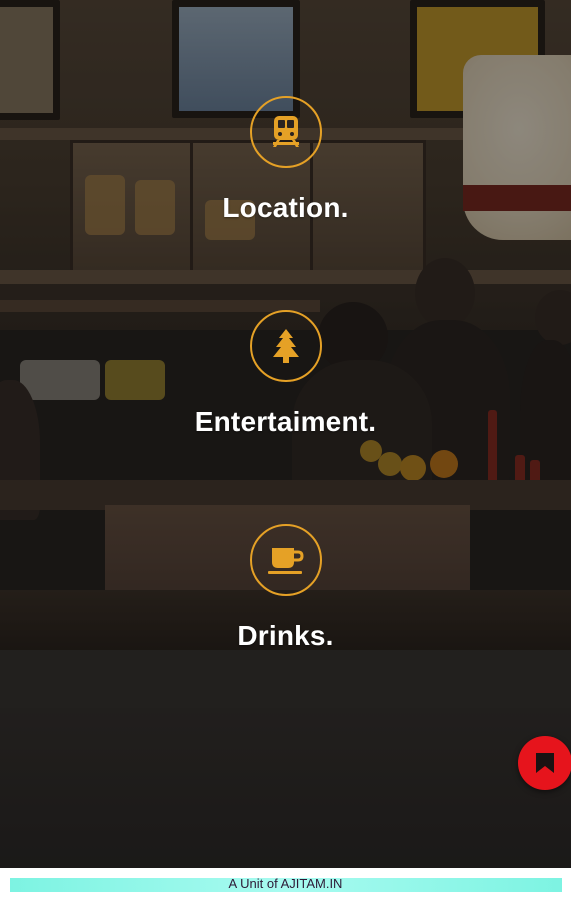  I want to click on train-icon, so click(286, 131).